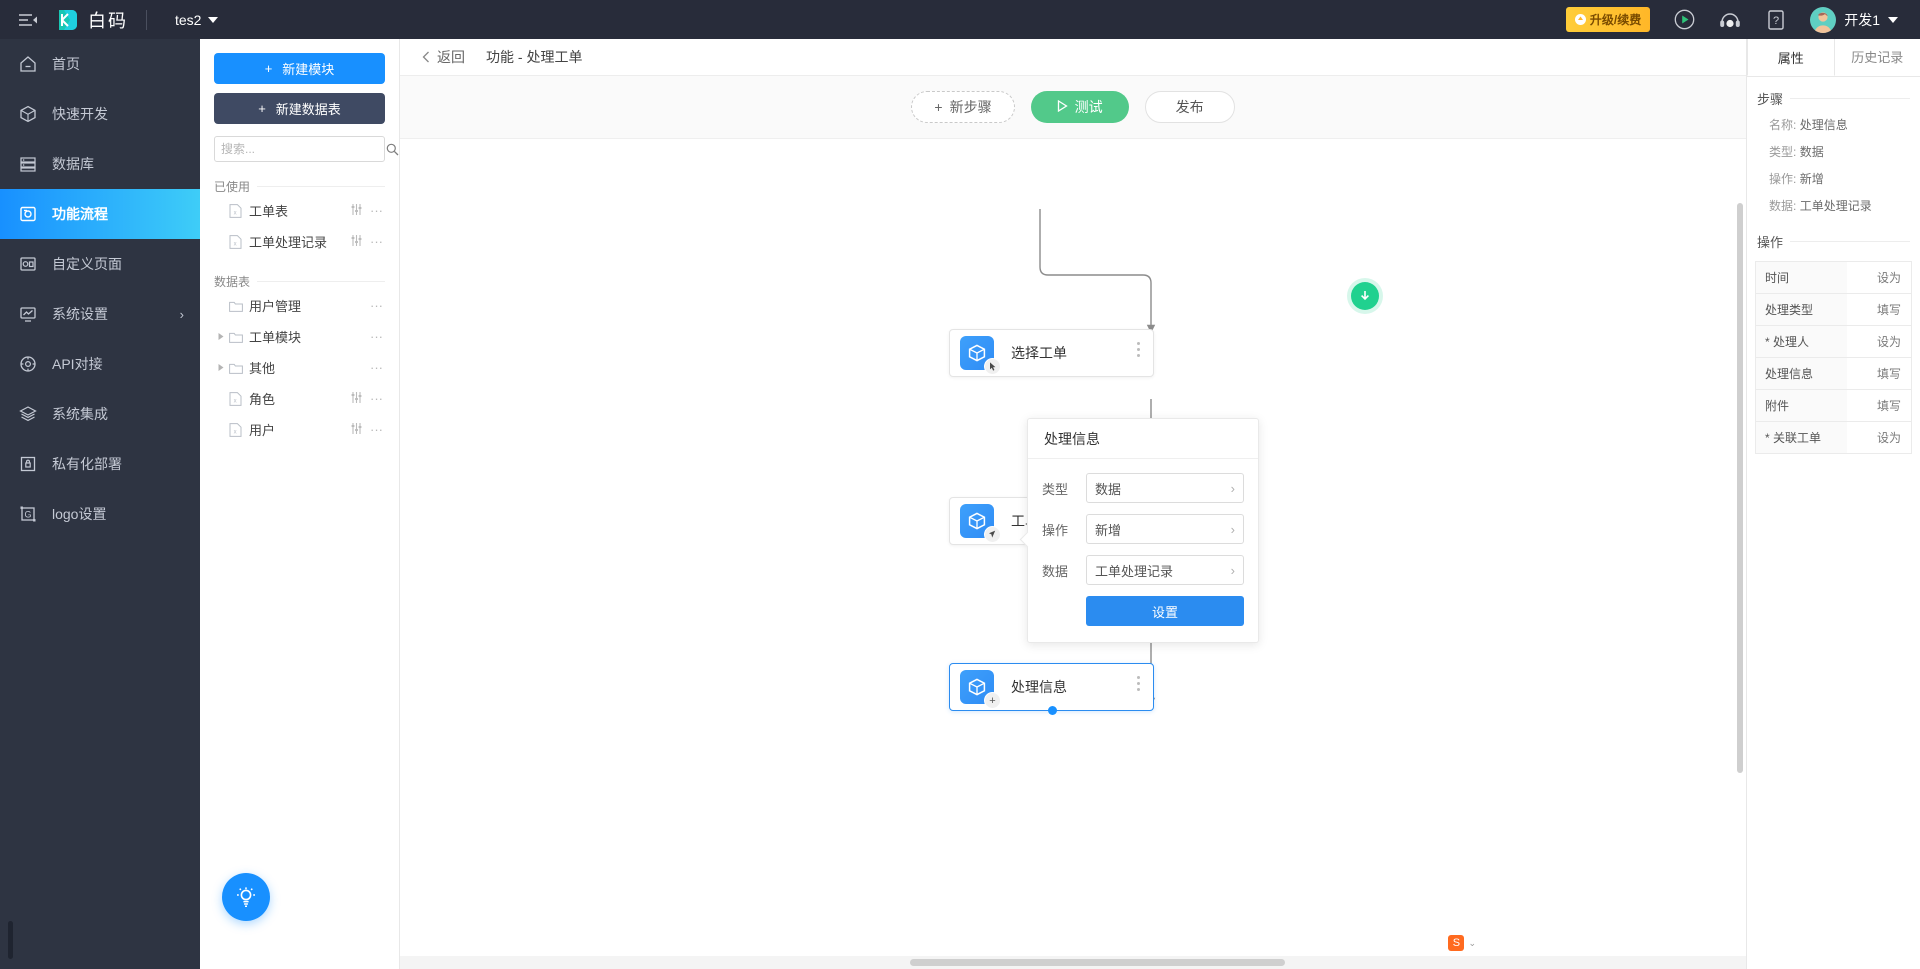 The width and height of the screenshot is (1920, 969). Describe the element at coordinates (1783, 179) in the screenshot. I see `field-key: 操作:` at that location.